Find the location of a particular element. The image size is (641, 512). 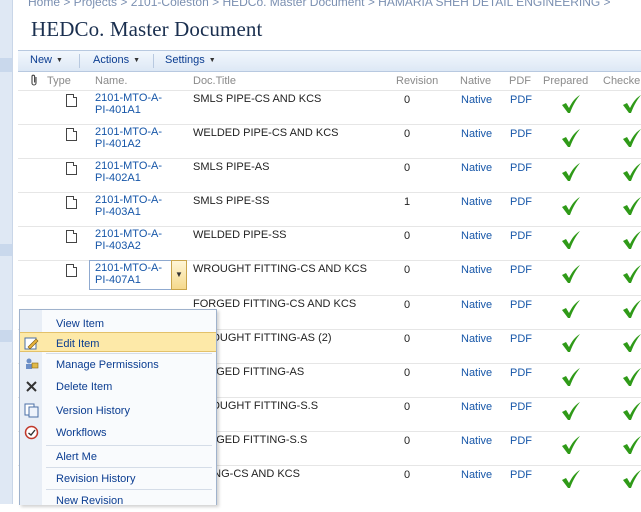

menu-item-label: Version History is located at coordinates (93, 411).